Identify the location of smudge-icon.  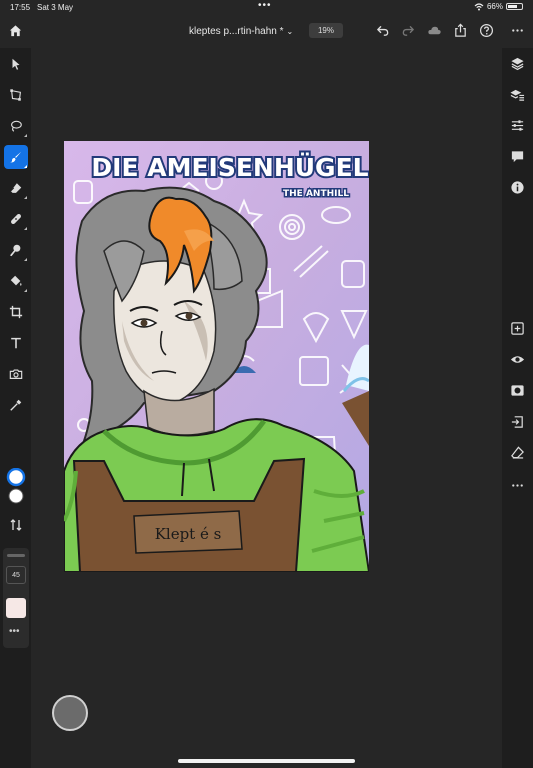
(15, 250).